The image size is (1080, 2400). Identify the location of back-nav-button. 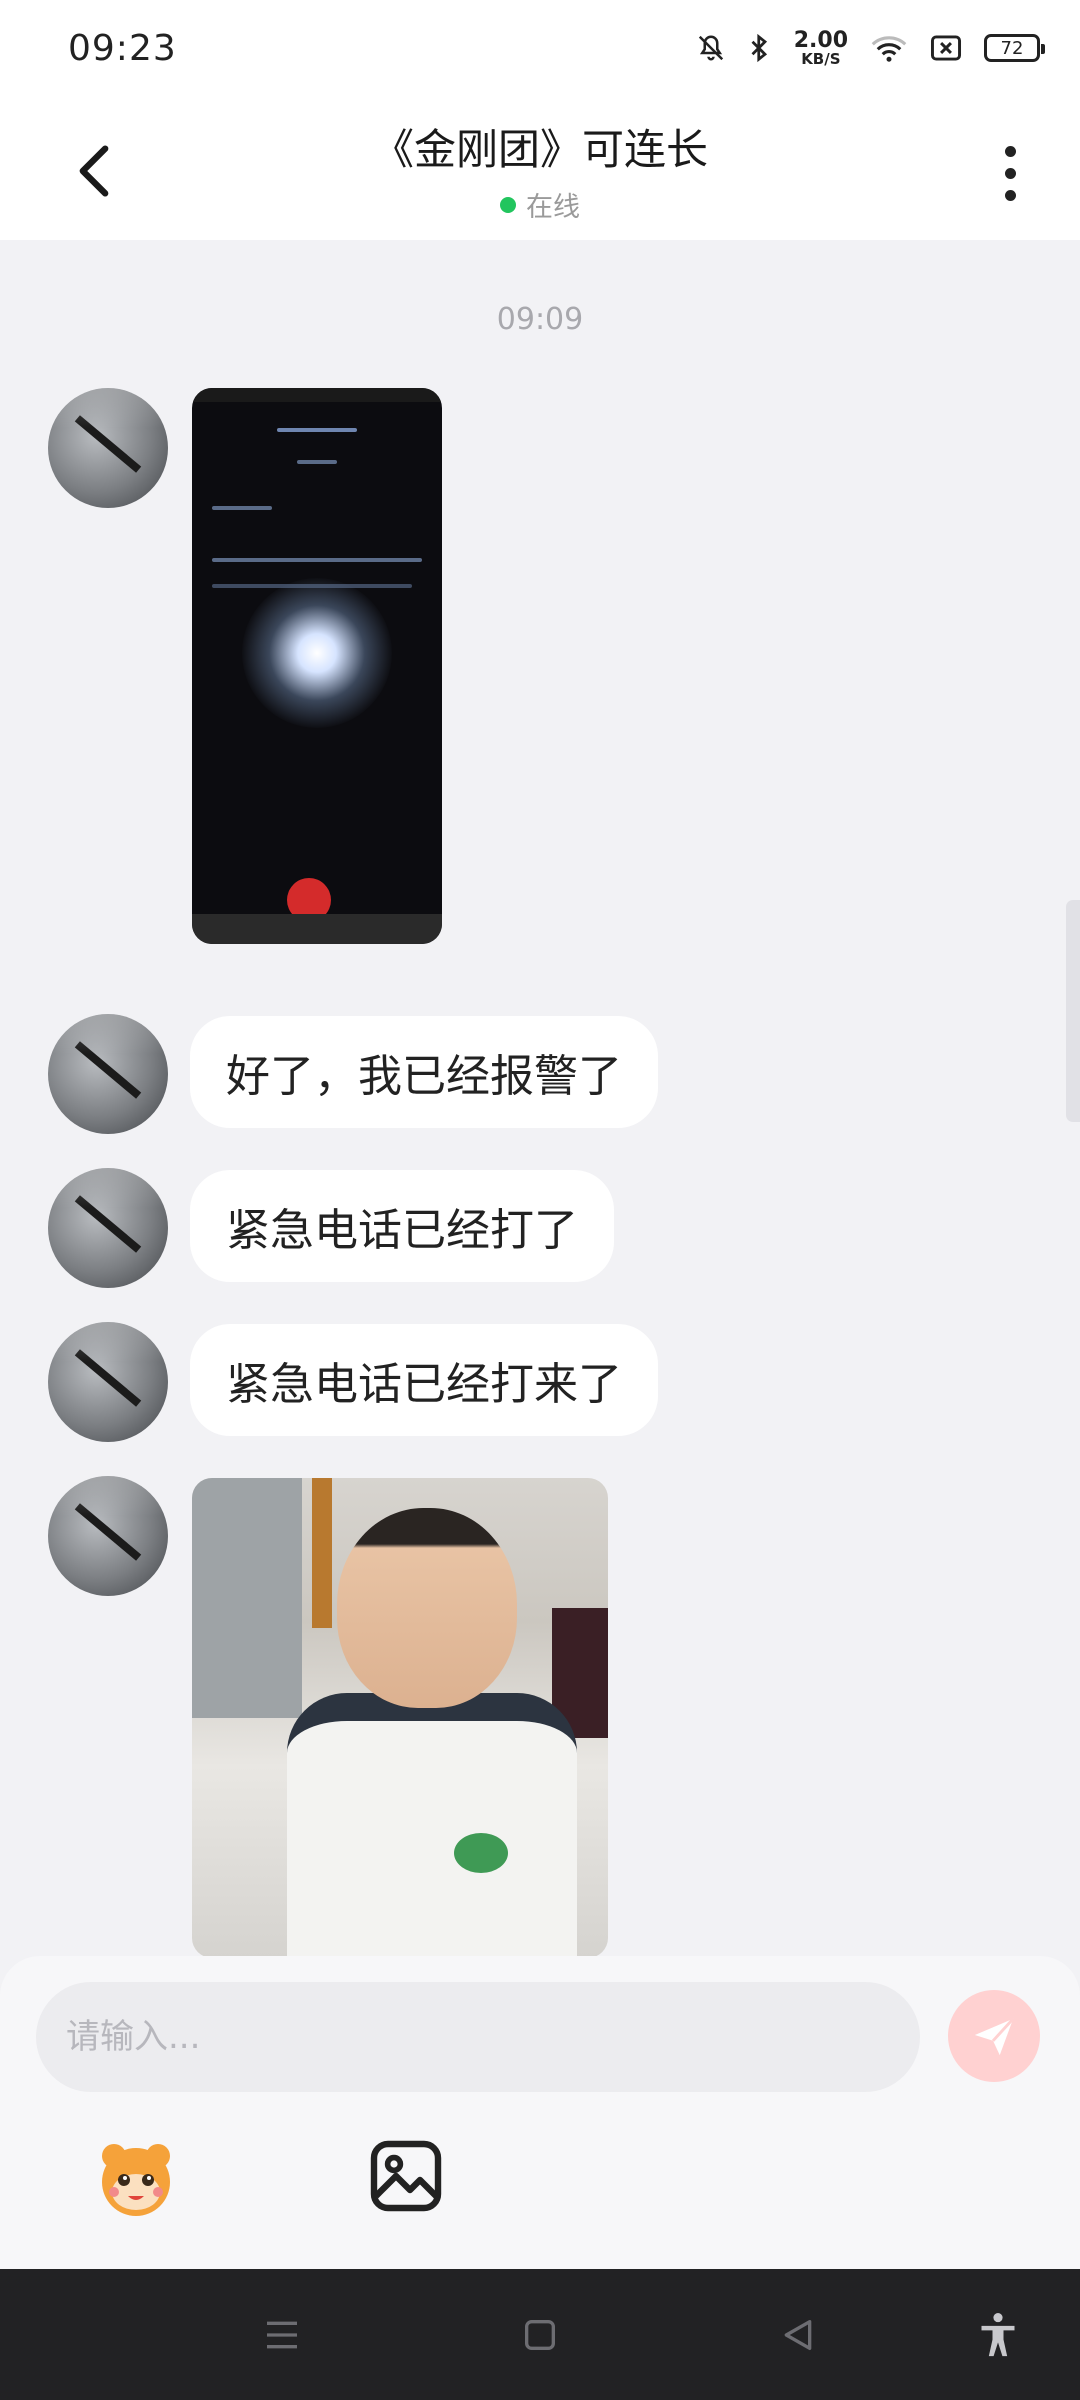
(798, 2335).